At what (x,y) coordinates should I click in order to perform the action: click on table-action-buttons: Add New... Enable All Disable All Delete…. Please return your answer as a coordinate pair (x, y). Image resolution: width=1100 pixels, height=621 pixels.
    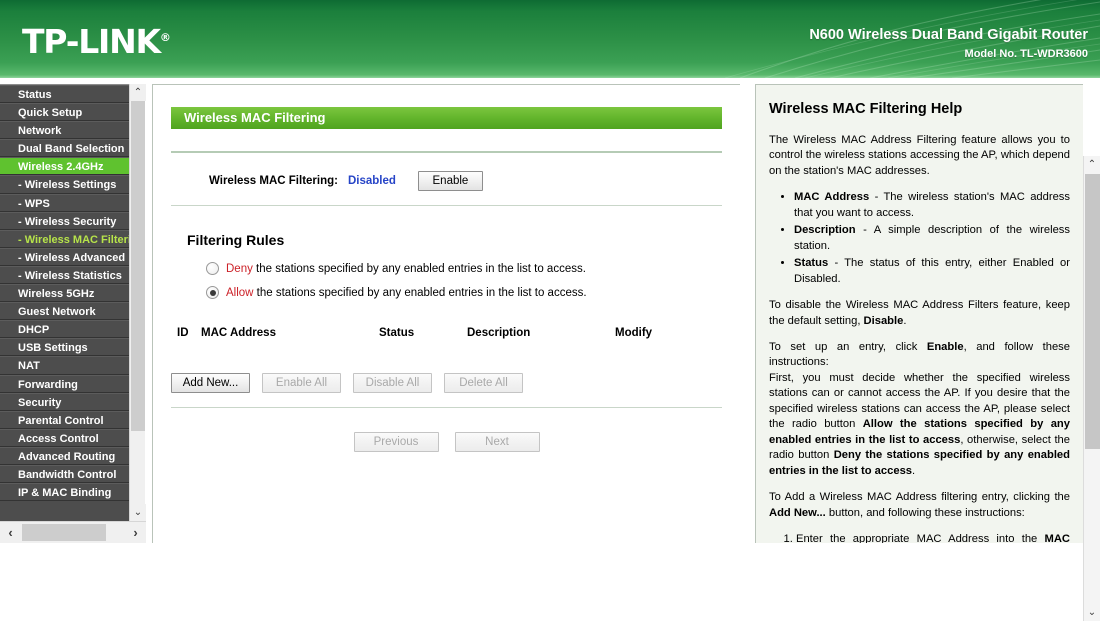
    Looking at the image, I should click on (446, 383).